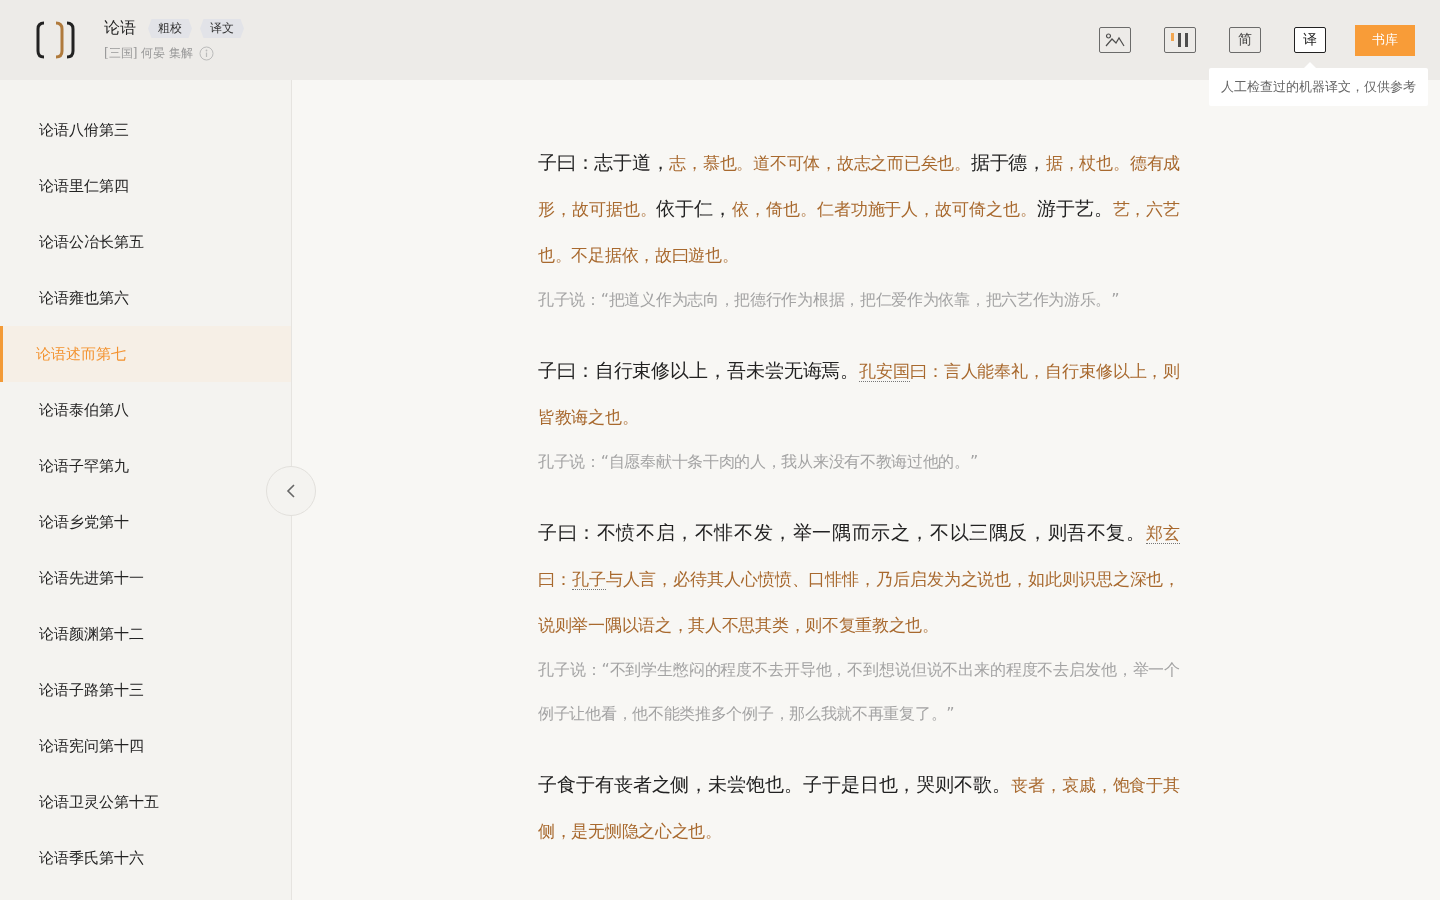 The width and height of the screenshot is (1440, 900). I want to click on chapter-item: 论语子路第十三, so click(134, 690).